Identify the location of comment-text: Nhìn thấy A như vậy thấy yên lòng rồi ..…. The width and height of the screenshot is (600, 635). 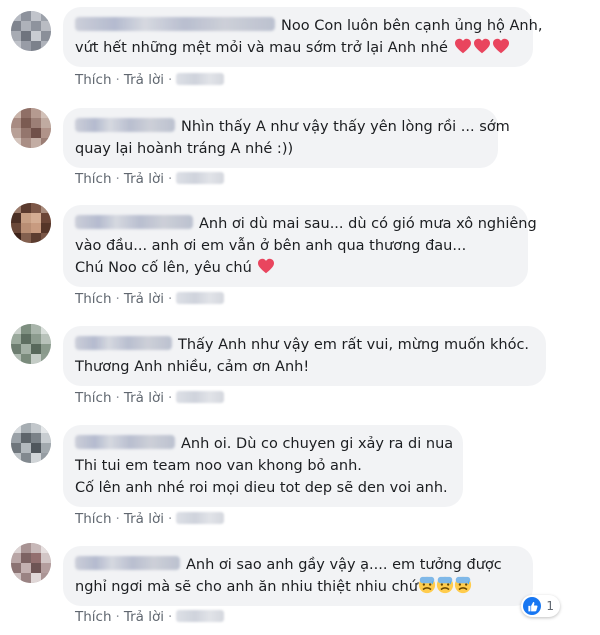
(345, 127).